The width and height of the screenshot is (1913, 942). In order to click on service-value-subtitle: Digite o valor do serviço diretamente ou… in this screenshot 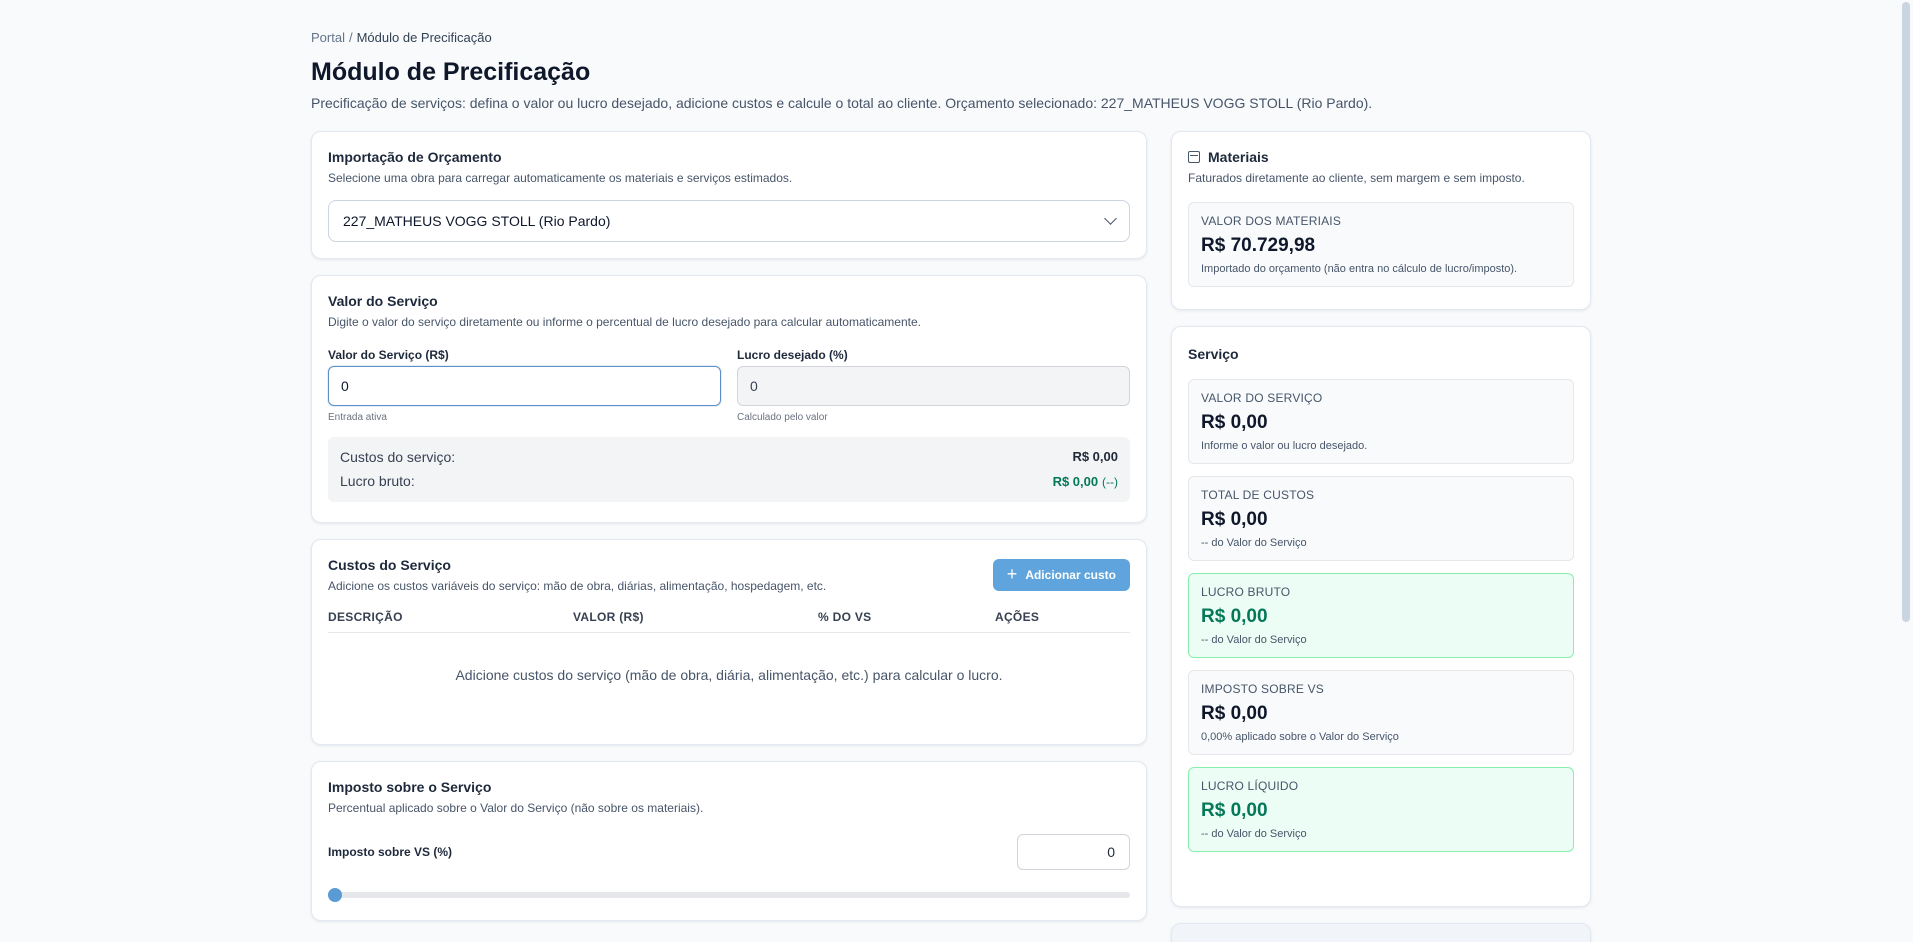, I will do `click(624, 322)`.